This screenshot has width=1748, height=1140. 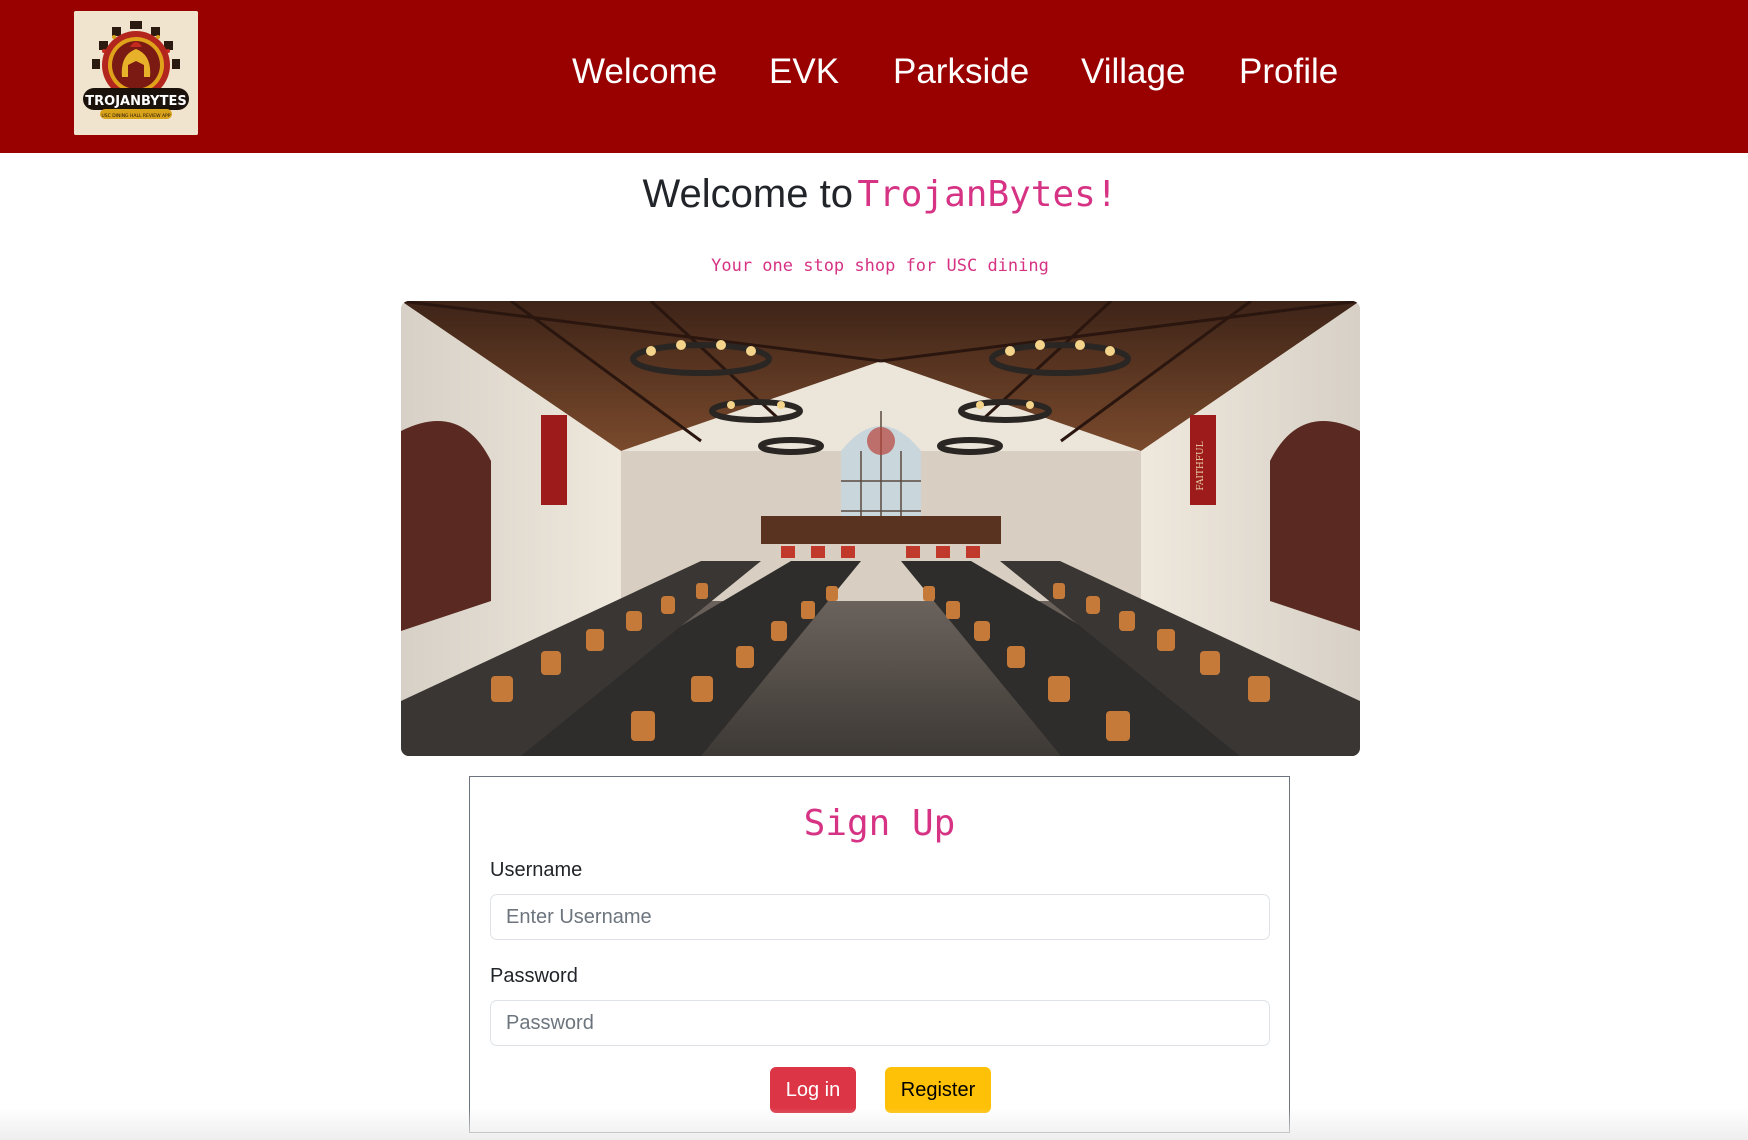 I want to click on nav-link-profile: Profile, so click(x=1288, y=72).